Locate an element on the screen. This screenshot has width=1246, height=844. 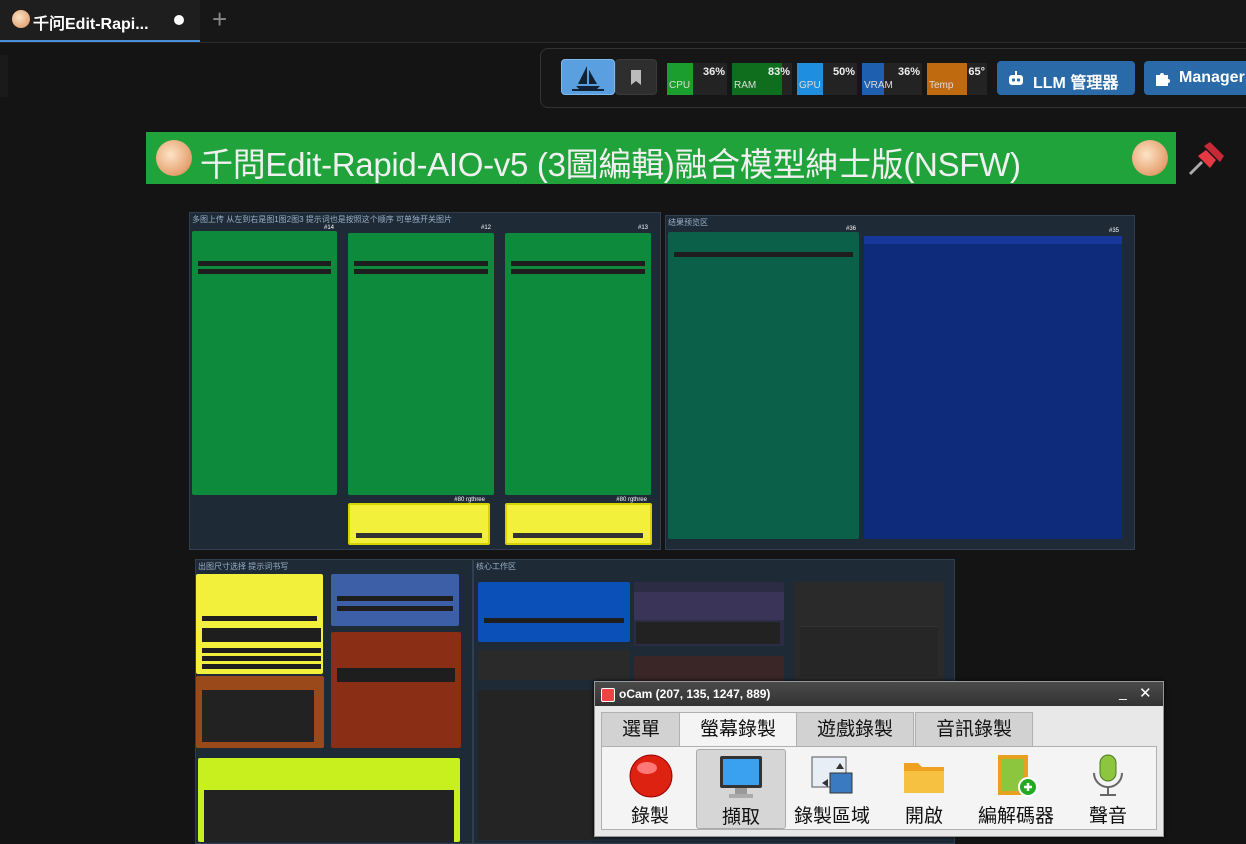
ocam-titlebar: oCam (207, 135, 1247, 889) _ ✕ is located at coordinates (879, 694).